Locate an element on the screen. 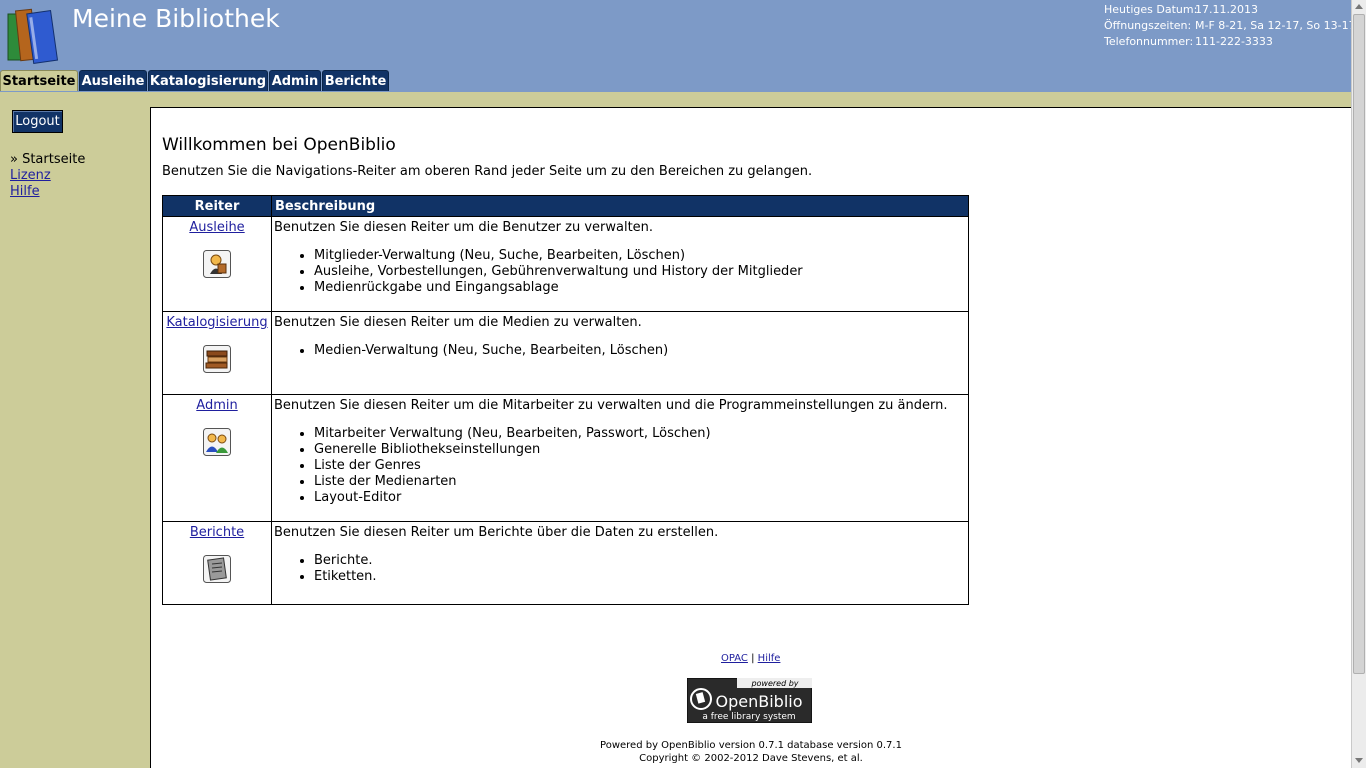 The image size is (1366, 768). page-title: Willkommen bei OpenBiblio is located at coordinates (279, 145).